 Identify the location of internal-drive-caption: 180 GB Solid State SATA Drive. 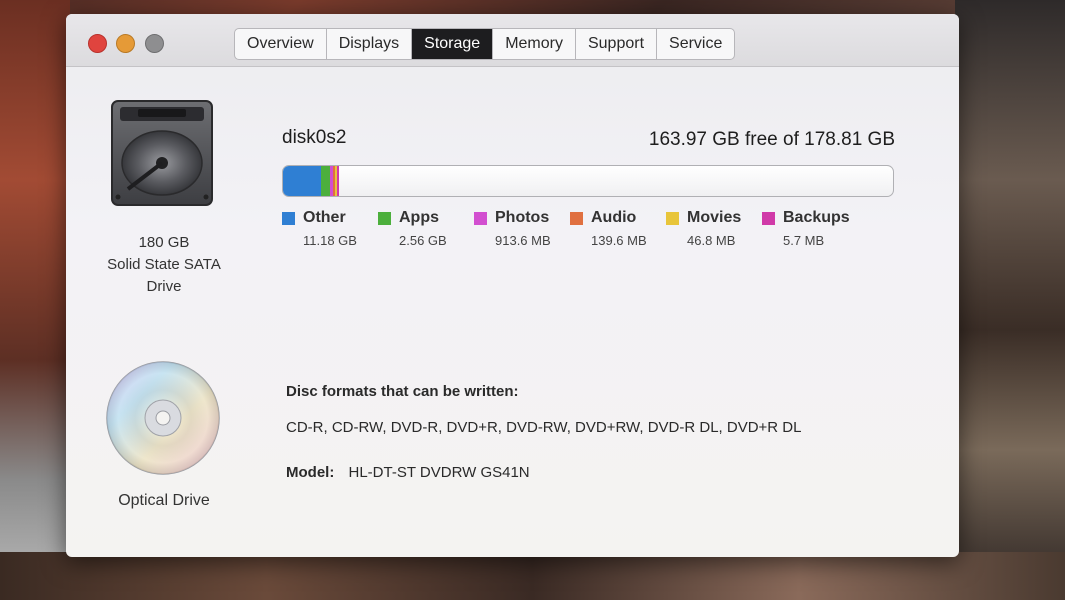
(164, 265).